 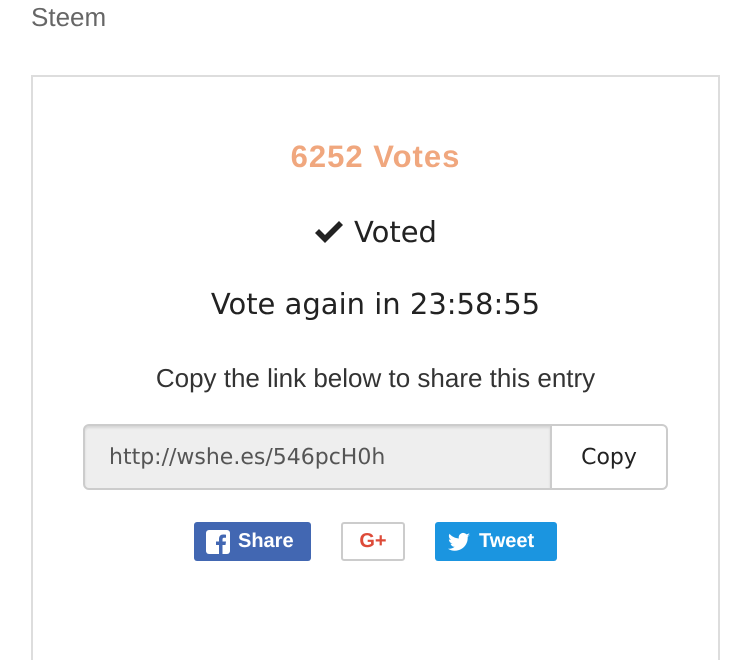 I want to click on countdown-text: Vote again in 23:58:55, so click(x=375, y=304).